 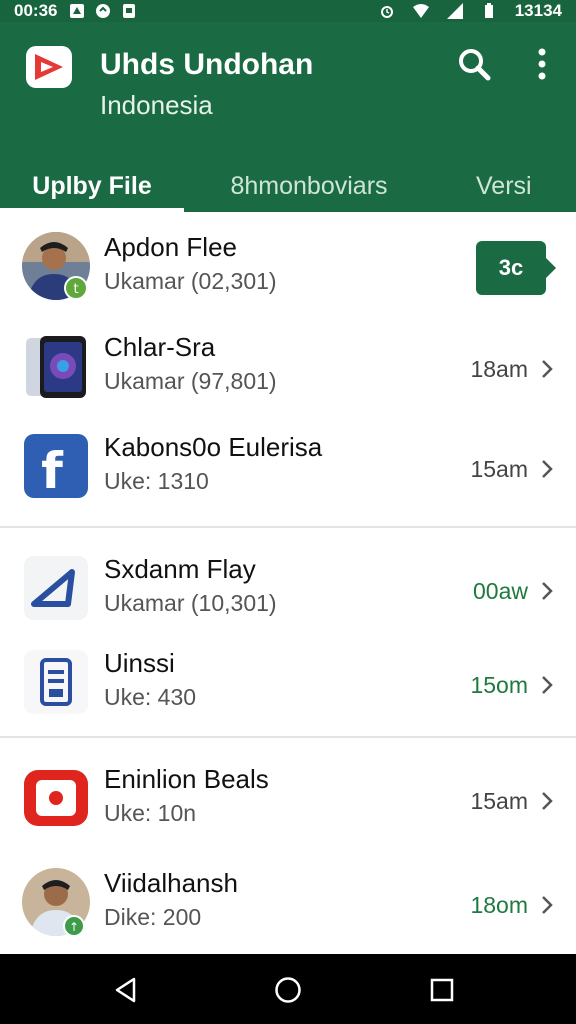 What do you see at coordinates (454, 11) in the screenshot?
I see `signal-icon` at bounding box center [454, 11].